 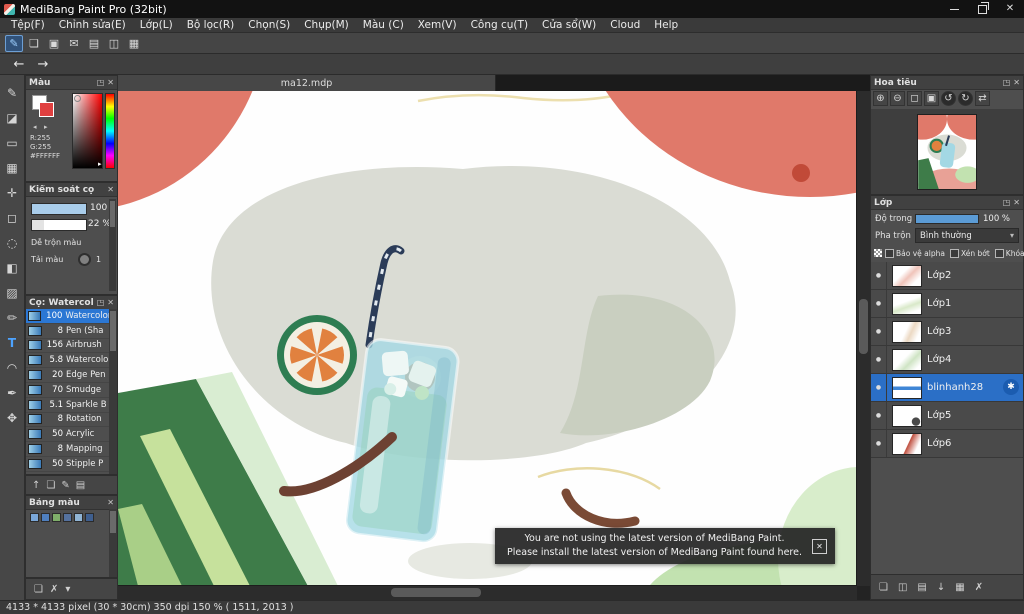 What do you see at coordinates (28, 25) in the screenshot?
I see `menu-item: Tệp(F)` at bounding box center [28, 25].